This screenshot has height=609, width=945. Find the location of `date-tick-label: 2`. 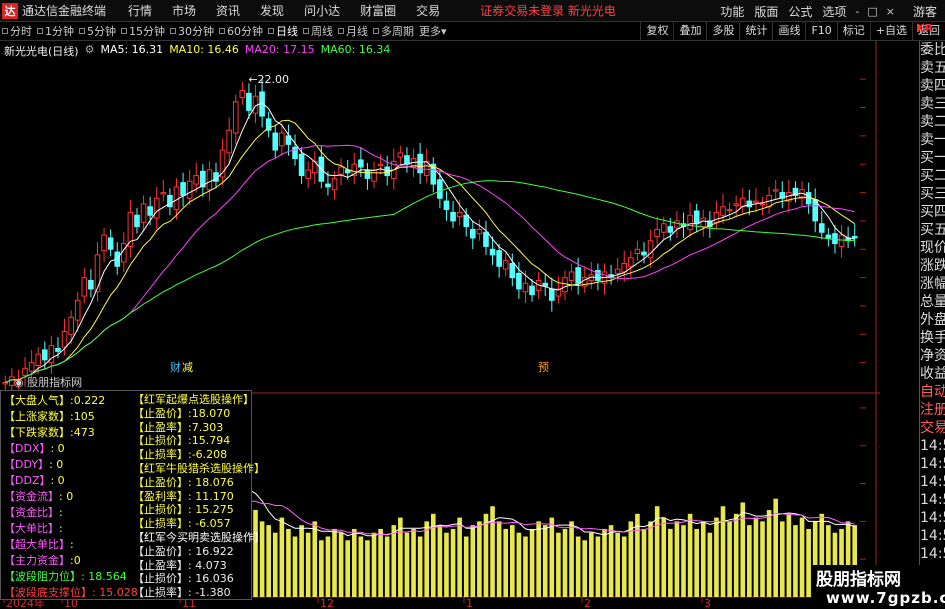

date-tick-label: 2 is located at coordinates (587, 603).